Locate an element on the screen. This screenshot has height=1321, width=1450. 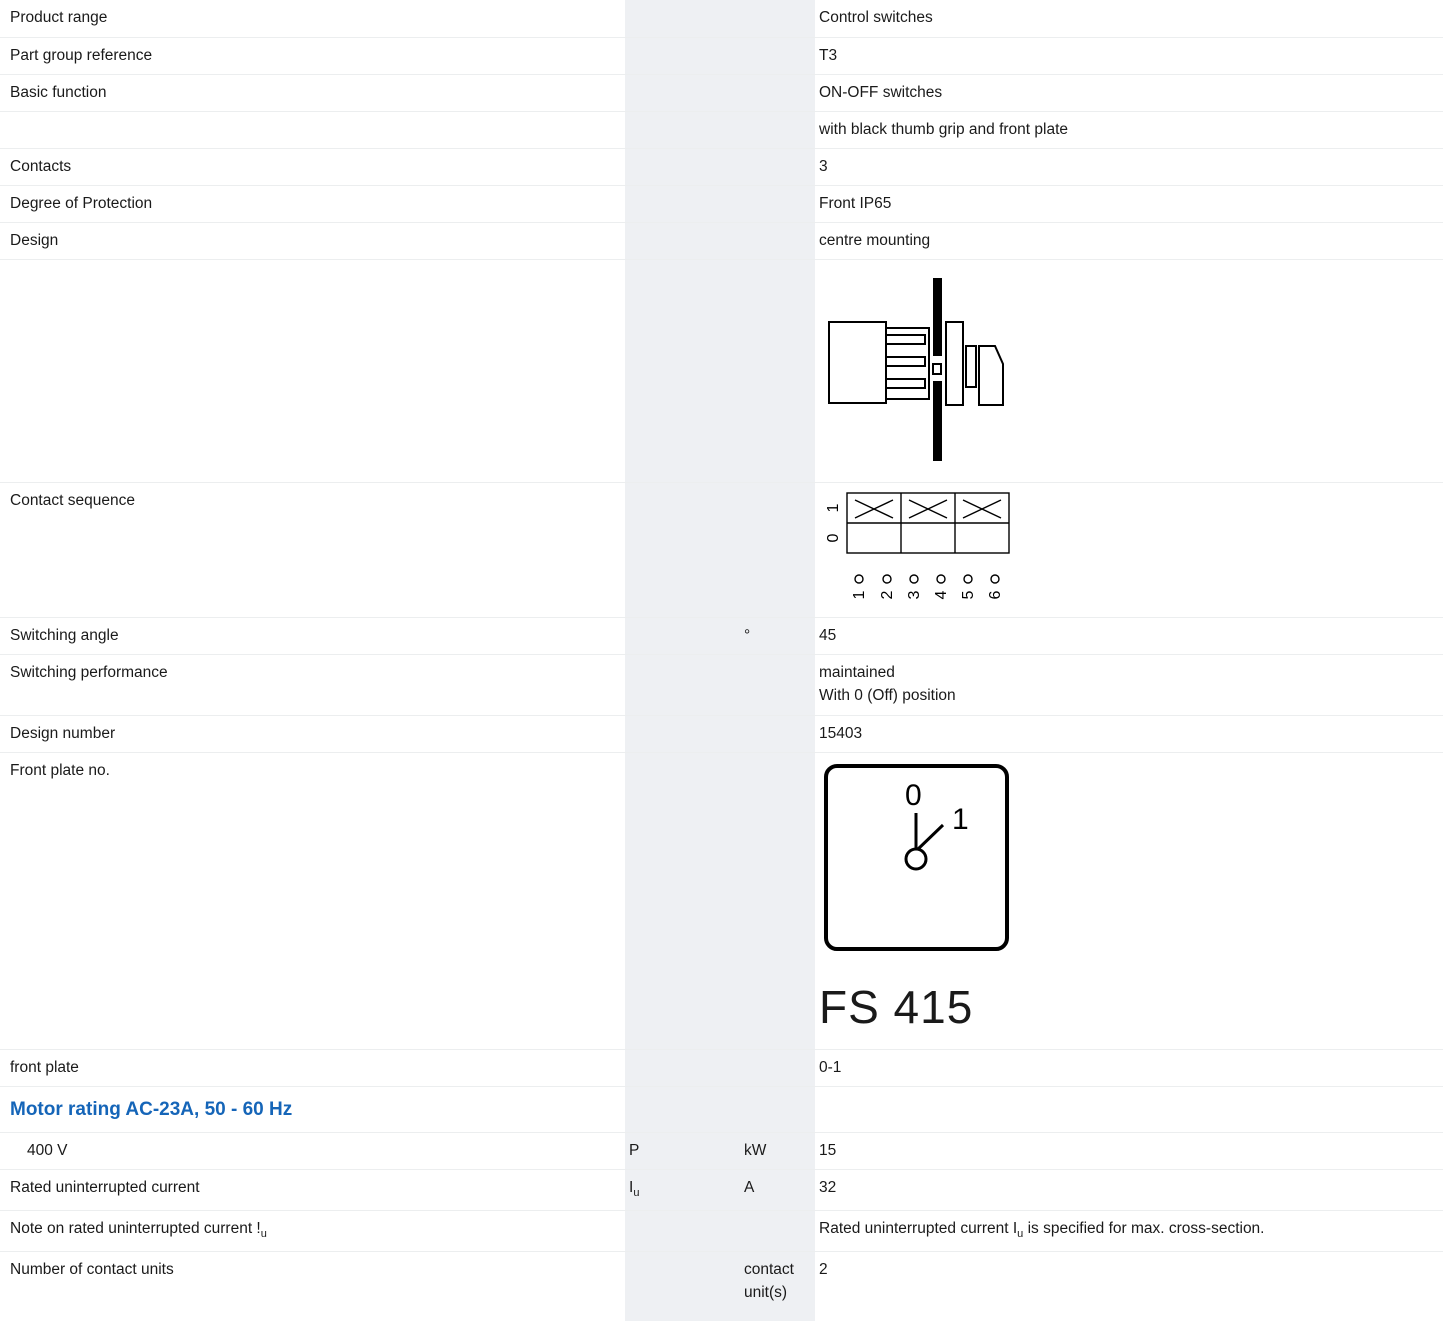
table-row: Contacts 3 is located at coordinates (721, 167).